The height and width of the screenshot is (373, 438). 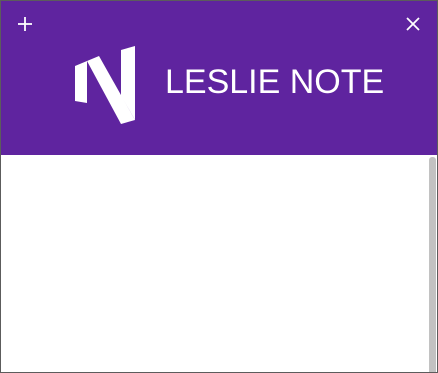 I want to click on close-icon, so click(x=413, y=24).